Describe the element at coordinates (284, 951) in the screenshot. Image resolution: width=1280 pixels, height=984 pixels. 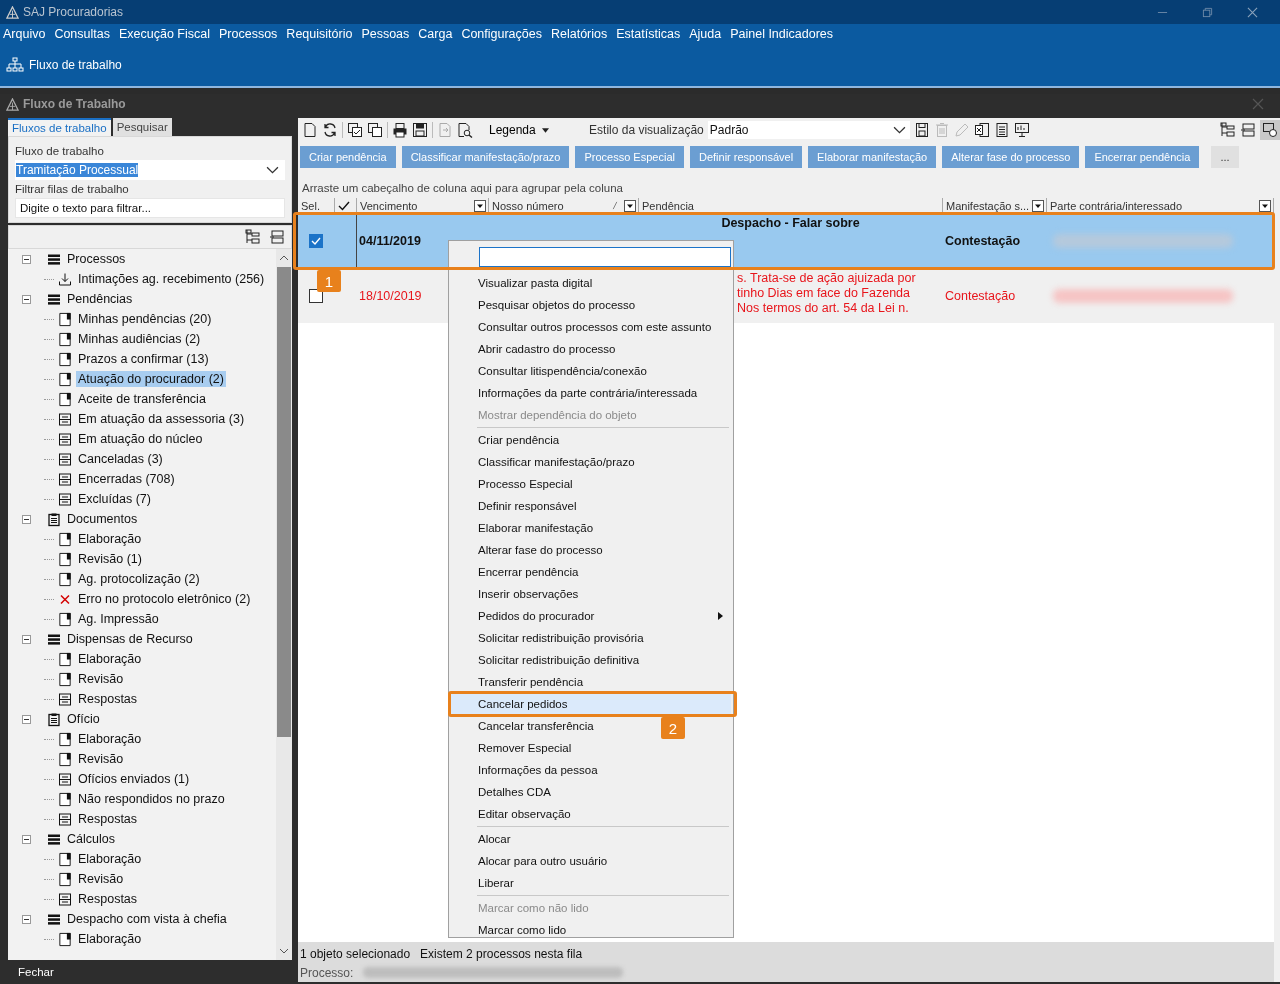
I see `scroll-down-icon` at that location.